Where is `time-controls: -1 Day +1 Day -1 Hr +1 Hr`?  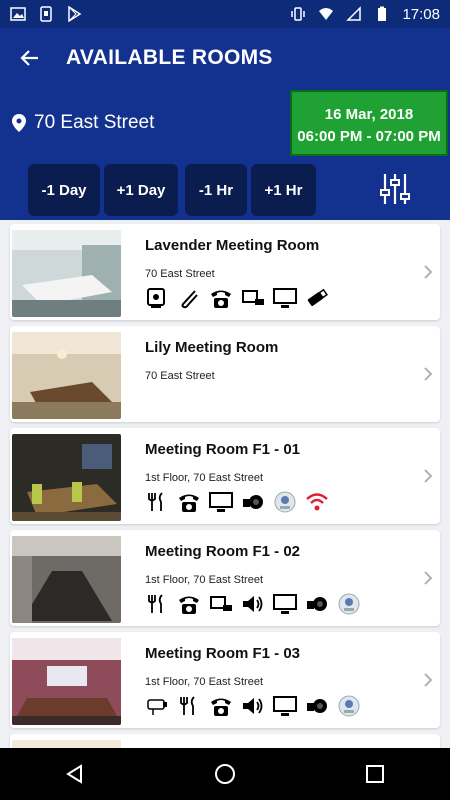 time-controls: -1 Day +1 Day -1 Hr +1 Hr is located at coordinates (225, 189).